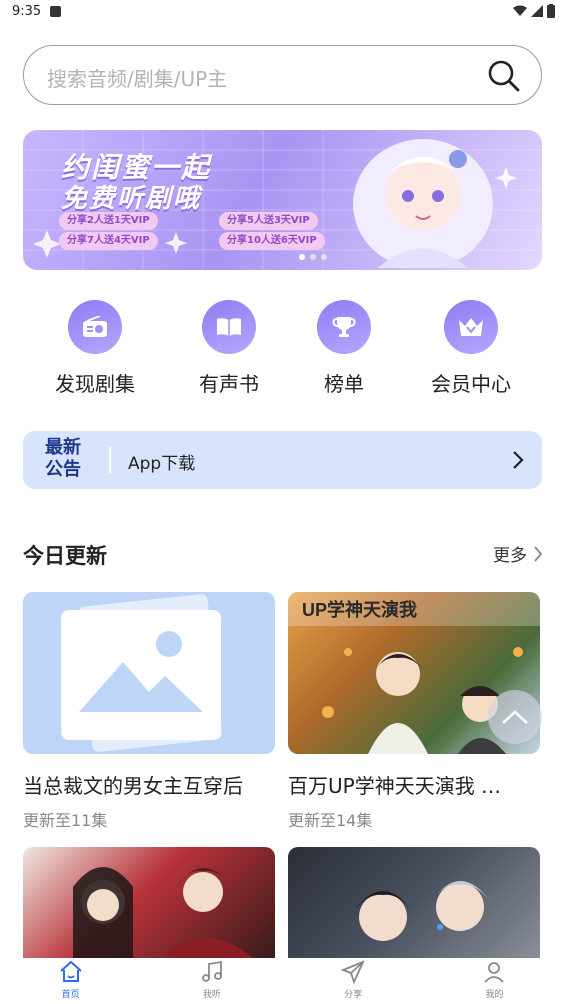  I want to click on banner-pill: 分享2人送1天VIP, so click(108, 221).